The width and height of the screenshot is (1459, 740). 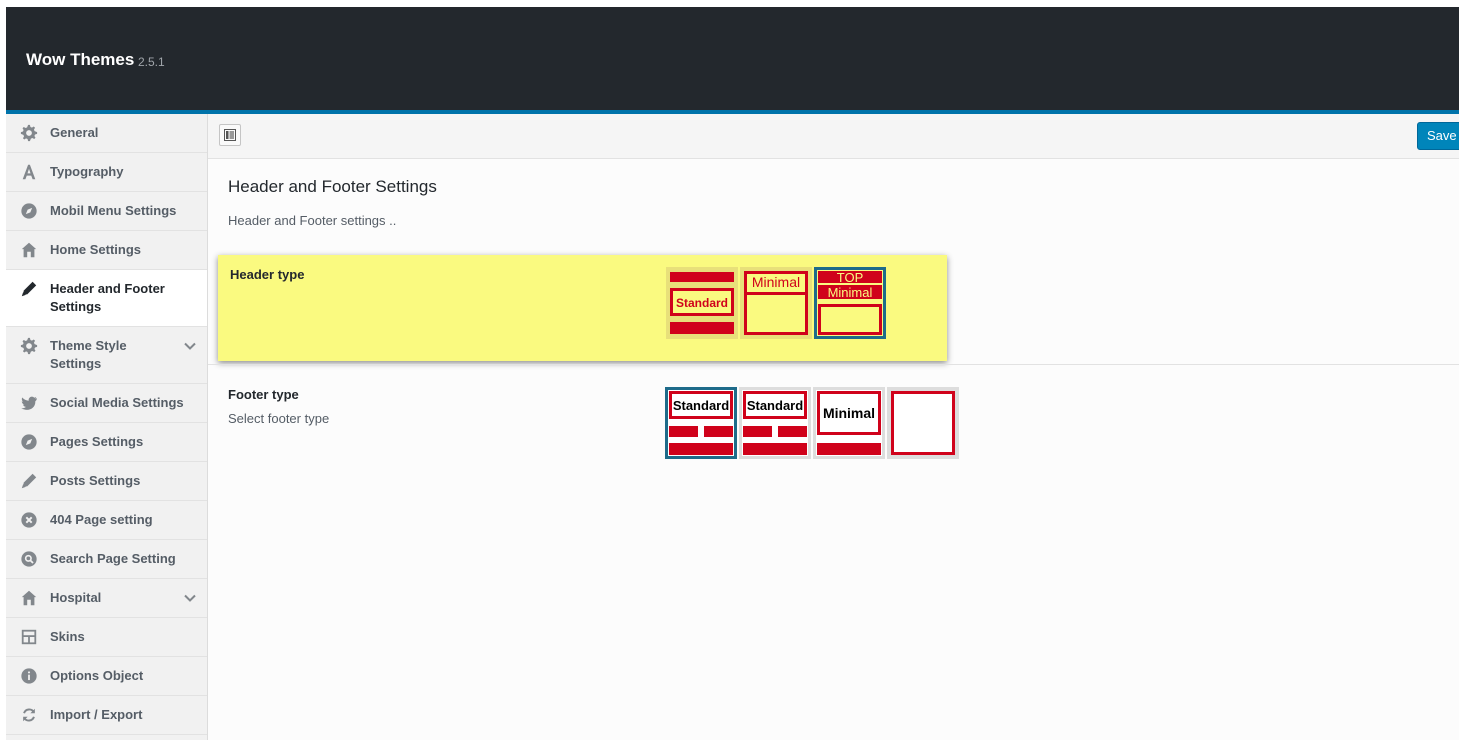 I want to click on sidebar-item-home-settings: Home Settings, so click(x=106, y=250).